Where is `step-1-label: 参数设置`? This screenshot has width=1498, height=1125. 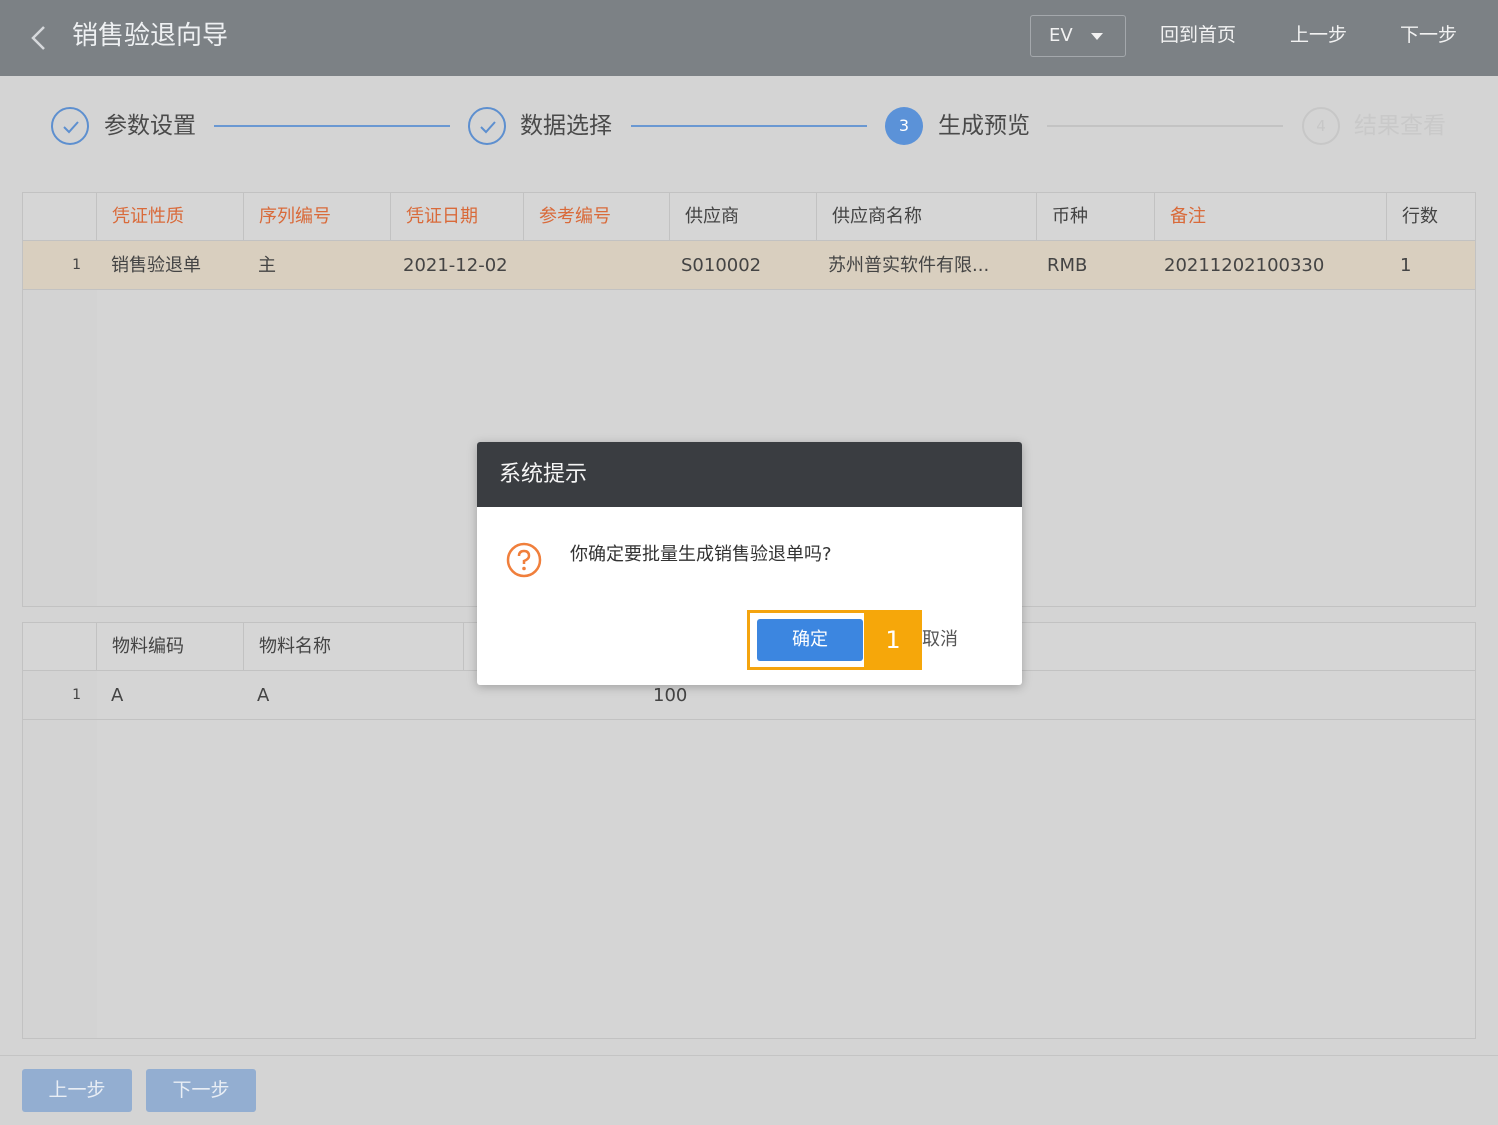 step-1-label: 参数设置 is located at coordinates (150, 126).